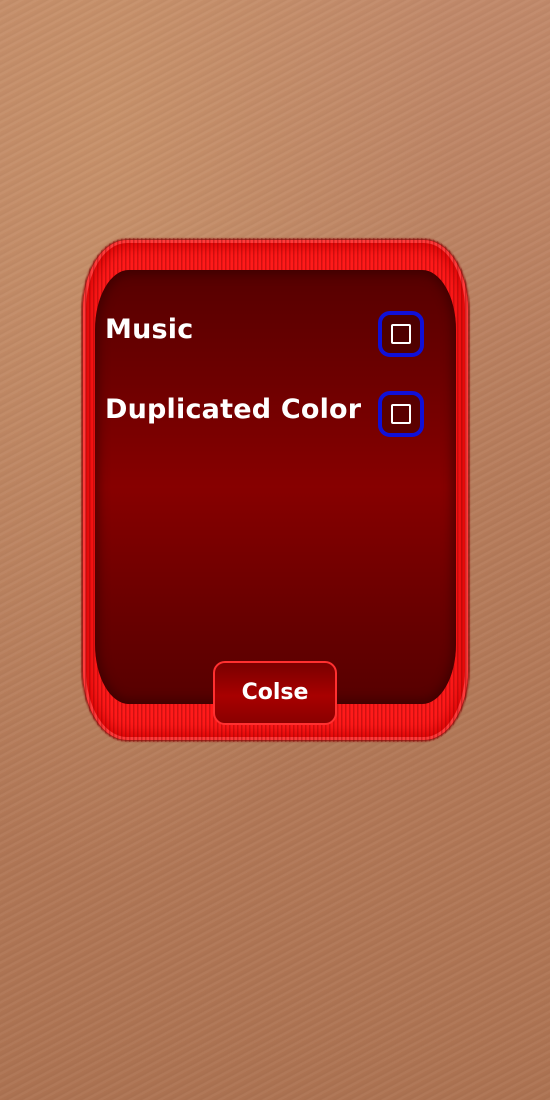  I want to click on close-button: Colse, so click(275, 693).